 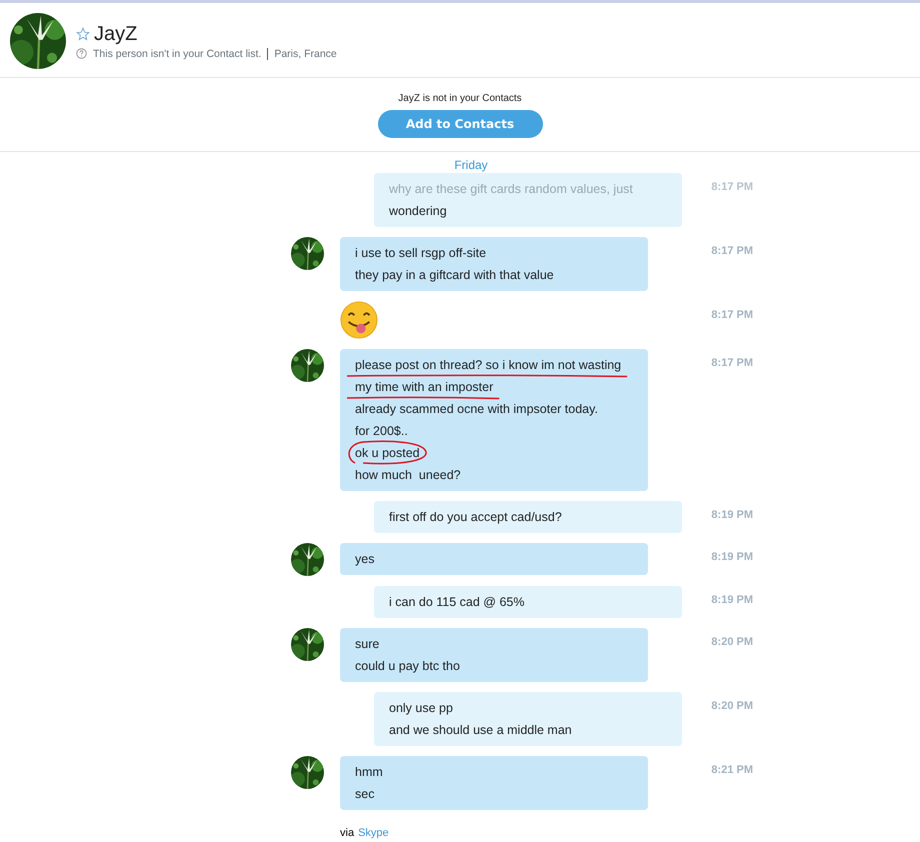 What do you see at coordinates (480, 730) in the screenshot?
I see `message-text: and we should use a middle man` at bounding box center [480, 730].